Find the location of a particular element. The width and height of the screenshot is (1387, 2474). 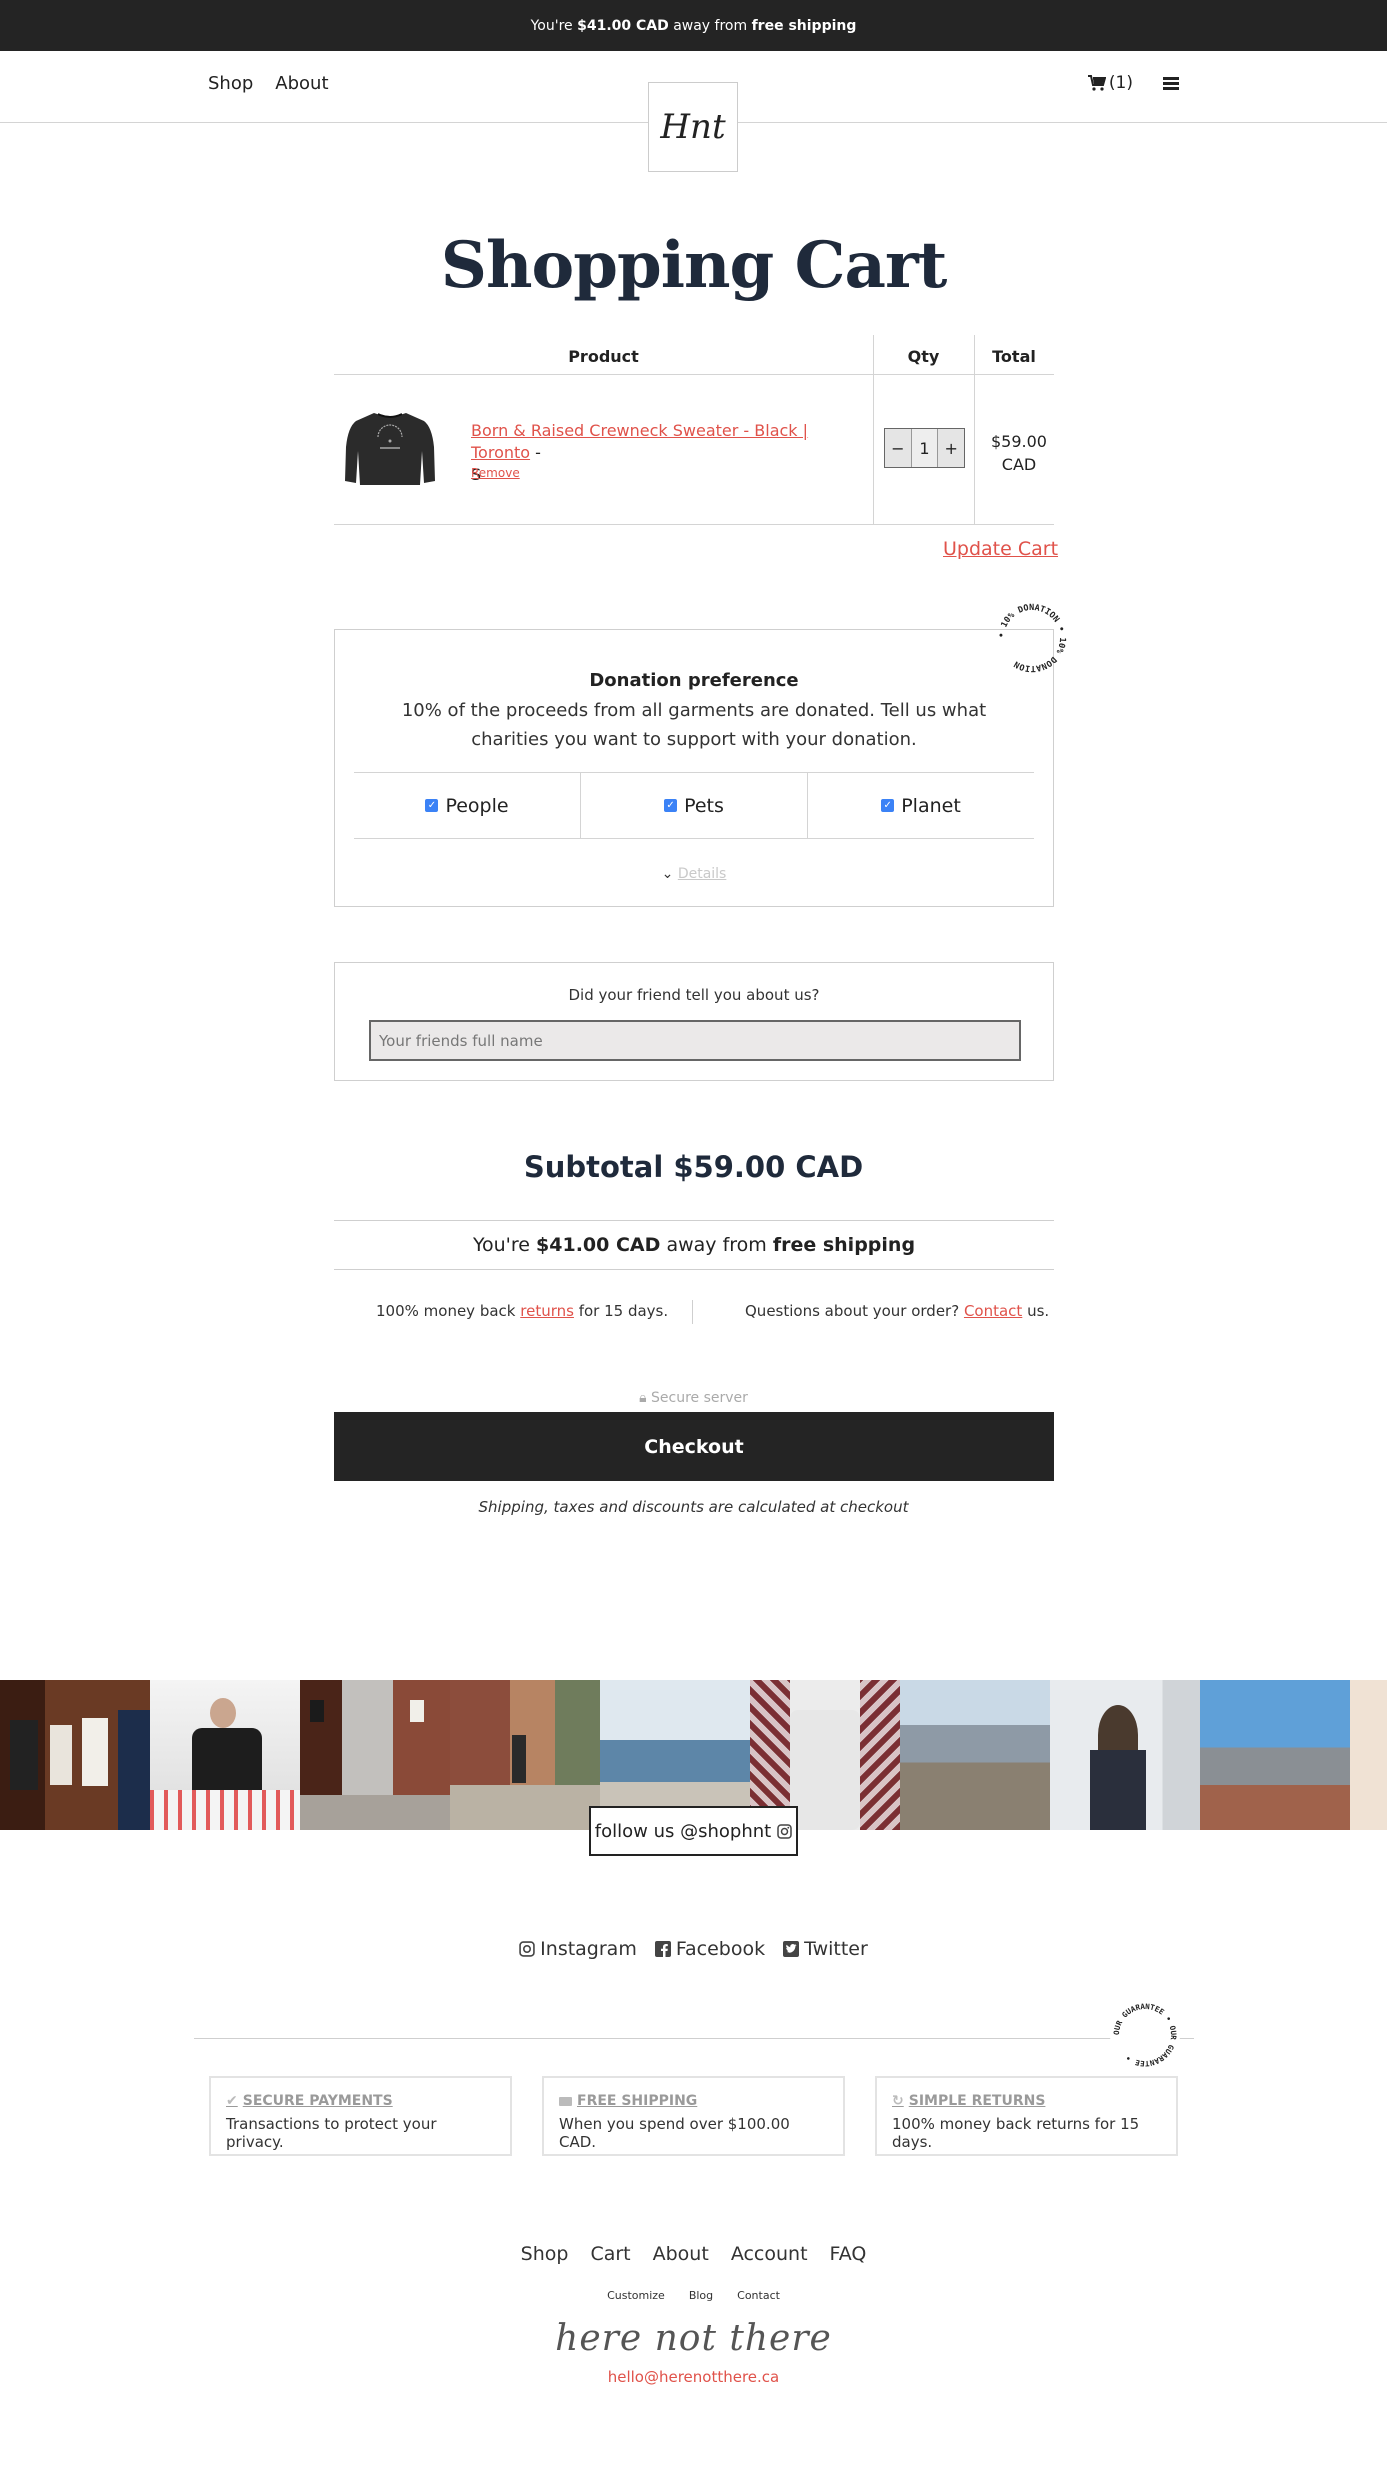

line-total-currency: CAD is located at coordinates (1019, 464).